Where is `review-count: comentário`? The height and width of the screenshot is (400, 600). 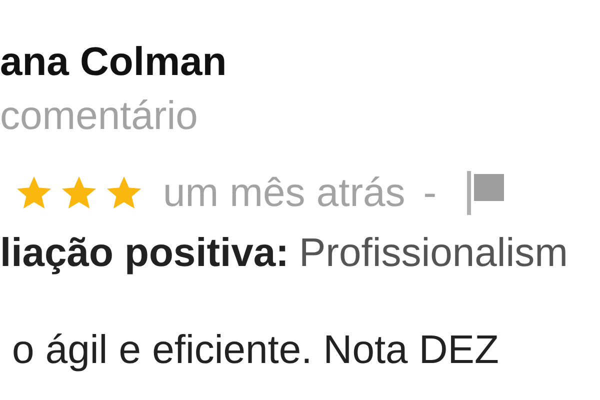 review-count: comentário is located at coordinates (99, 116).